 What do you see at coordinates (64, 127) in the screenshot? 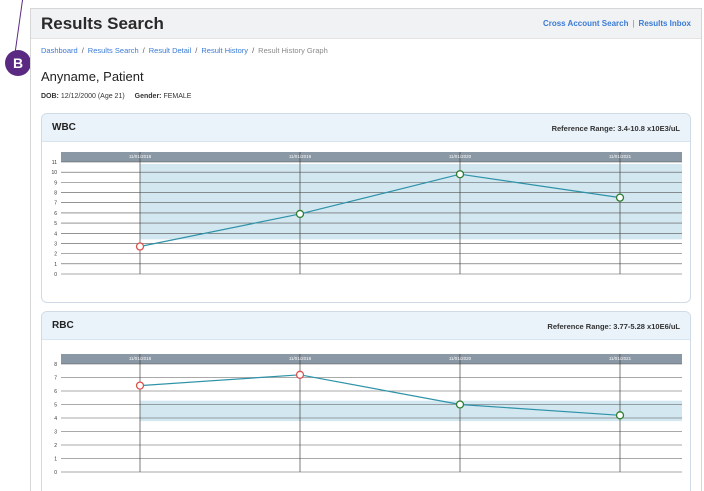
I see `wbc-card-title: WBC` at bounding box center [64, 127].